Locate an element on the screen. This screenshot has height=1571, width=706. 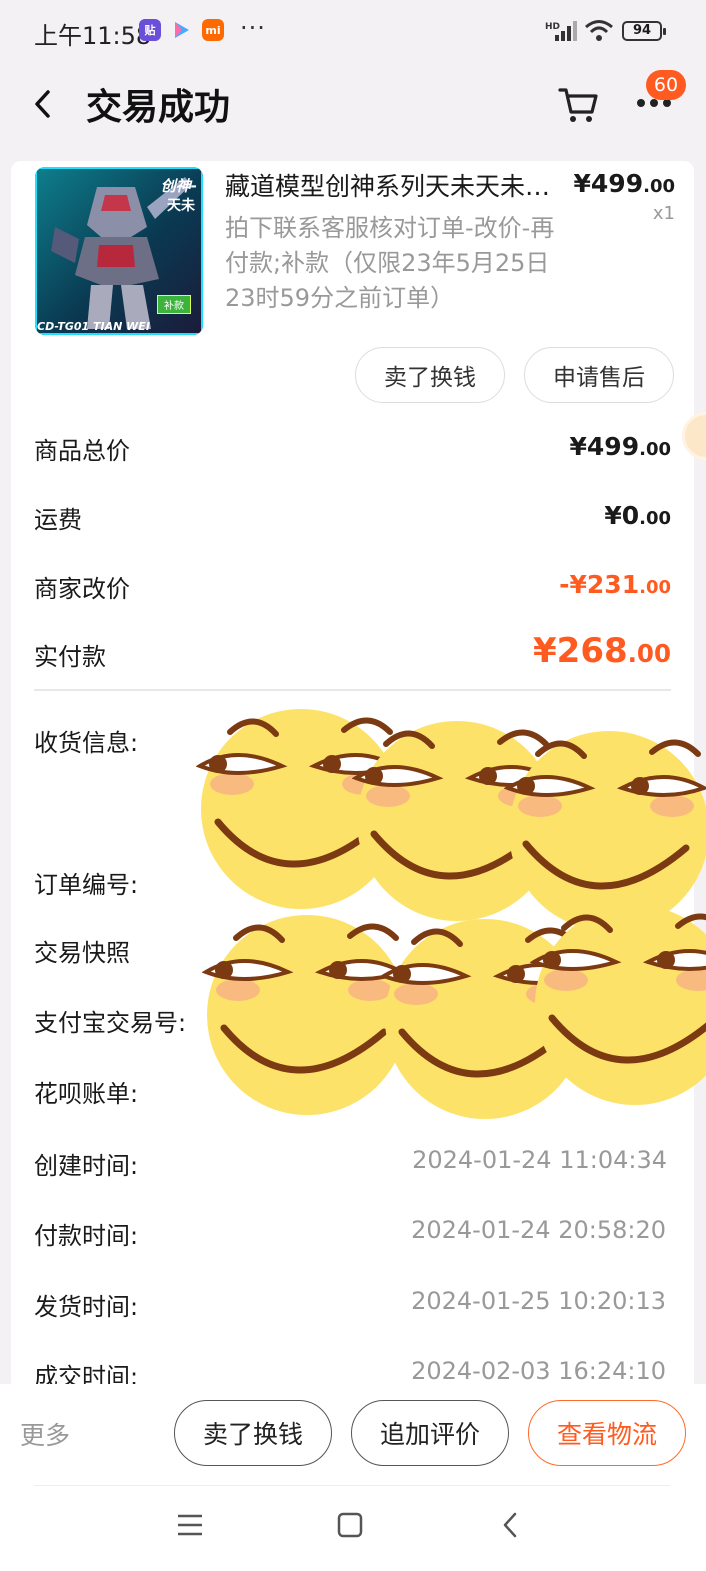
shipped-time-label: 发货时间: is located at coordinates (86, 1307).